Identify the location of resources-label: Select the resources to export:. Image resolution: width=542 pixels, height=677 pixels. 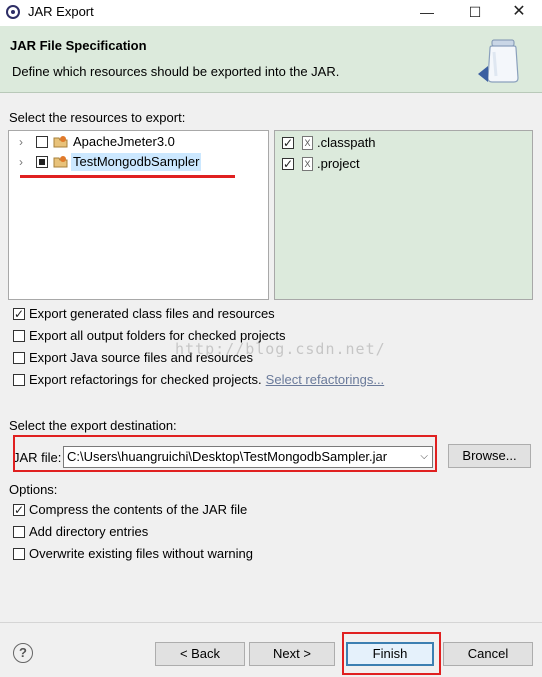
(97, 117).